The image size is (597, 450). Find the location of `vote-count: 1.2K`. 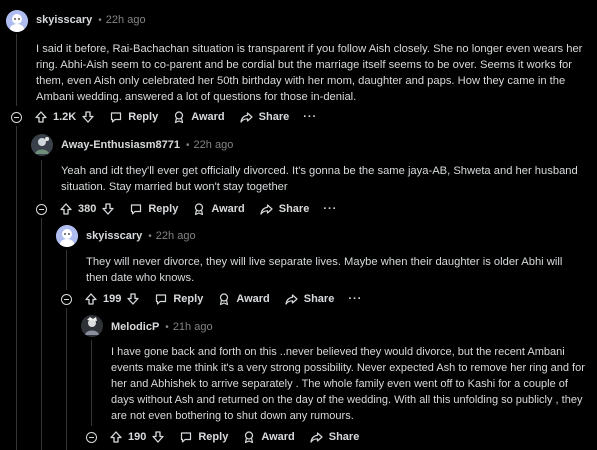

vote-count: 1.2K is located at coordinates (65, 117).